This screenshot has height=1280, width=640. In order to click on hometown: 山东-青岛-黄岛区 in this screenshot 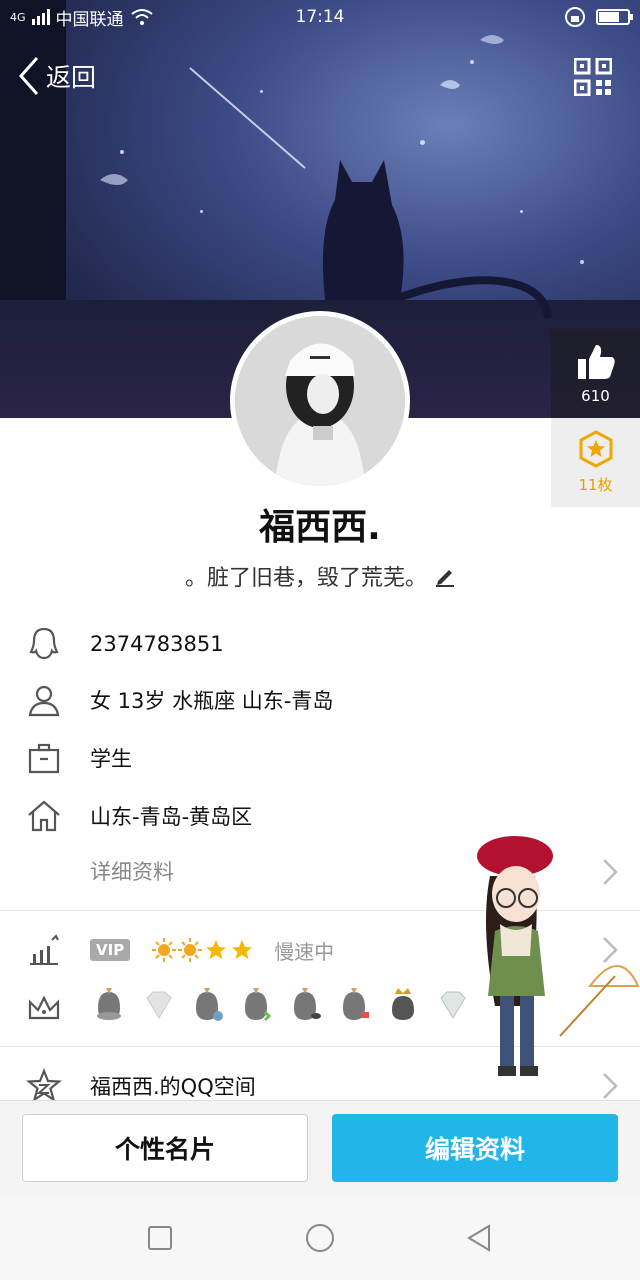, I will do `click(171, 817)`.